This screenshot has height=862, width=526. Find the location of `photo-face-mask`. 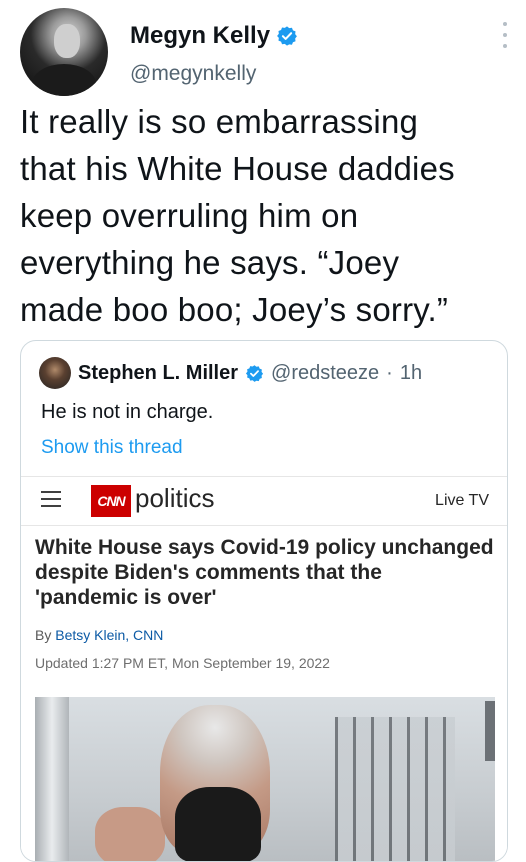

photo-face-mask is located at coordinates (218, 824).